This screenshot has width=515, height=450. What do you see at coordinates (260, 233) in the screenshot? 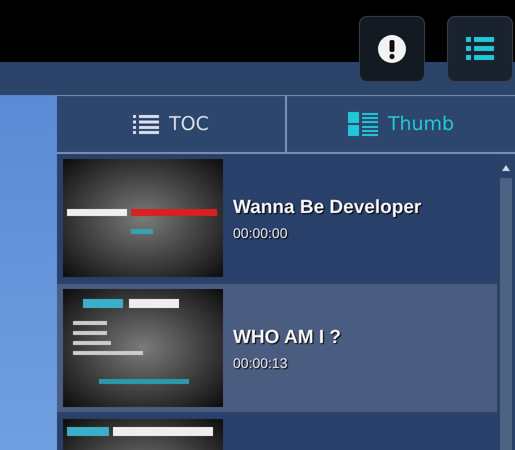
I see `slide-time: 00:00:00` at bounding box center [260, 233].